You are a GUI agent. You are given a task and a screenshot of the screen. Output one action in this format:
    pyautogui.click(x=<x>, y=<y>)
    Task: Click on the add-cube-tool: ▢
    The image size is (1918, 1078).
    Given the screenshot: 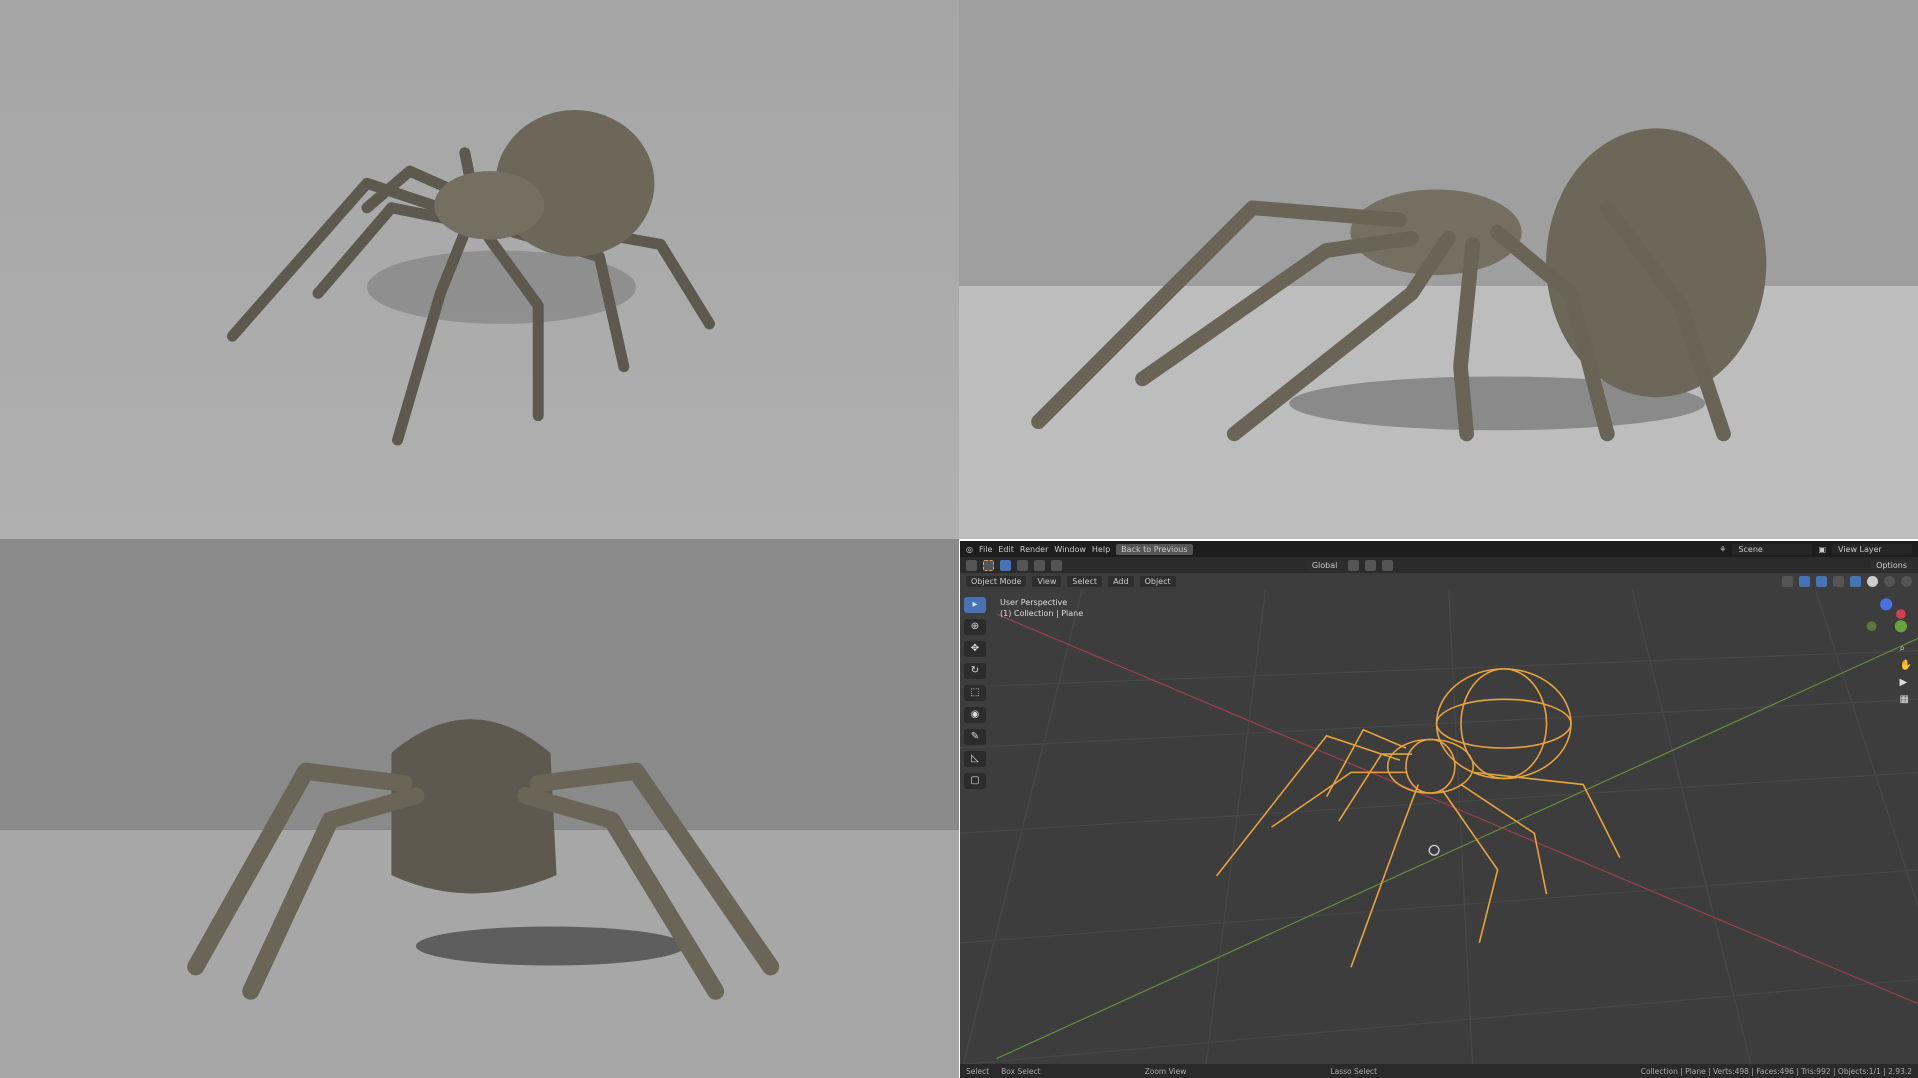 What is the action you would take?
    pyautogui.click(x=975, y=781)
    